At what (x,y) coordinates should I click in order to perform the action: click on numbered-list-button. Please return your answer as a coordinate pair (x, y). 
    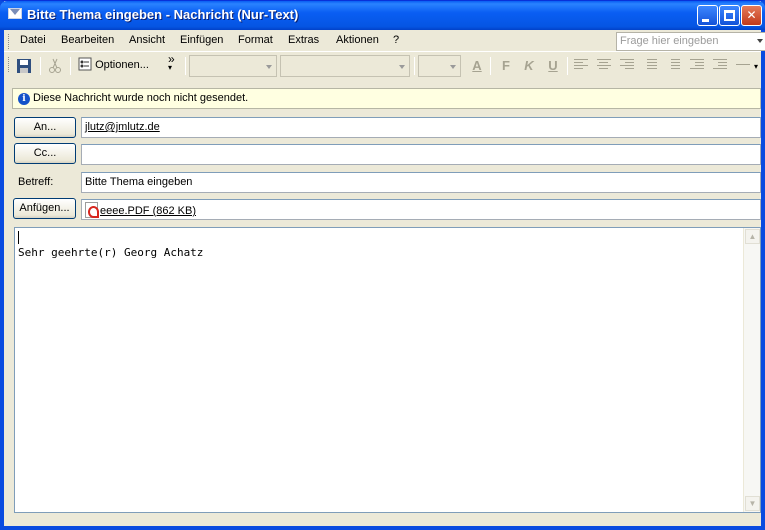
    Looking at the image, I should click on (673, 64).